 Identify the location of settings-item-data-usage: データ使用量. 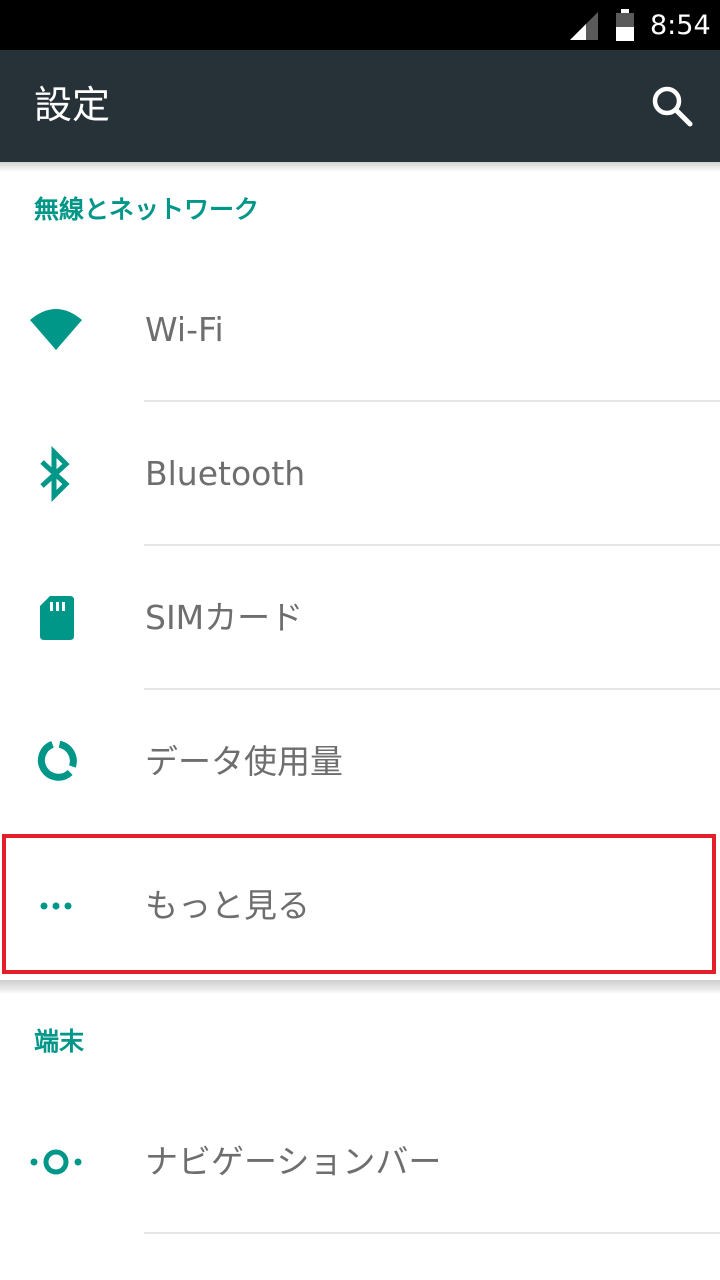
(360, 762).